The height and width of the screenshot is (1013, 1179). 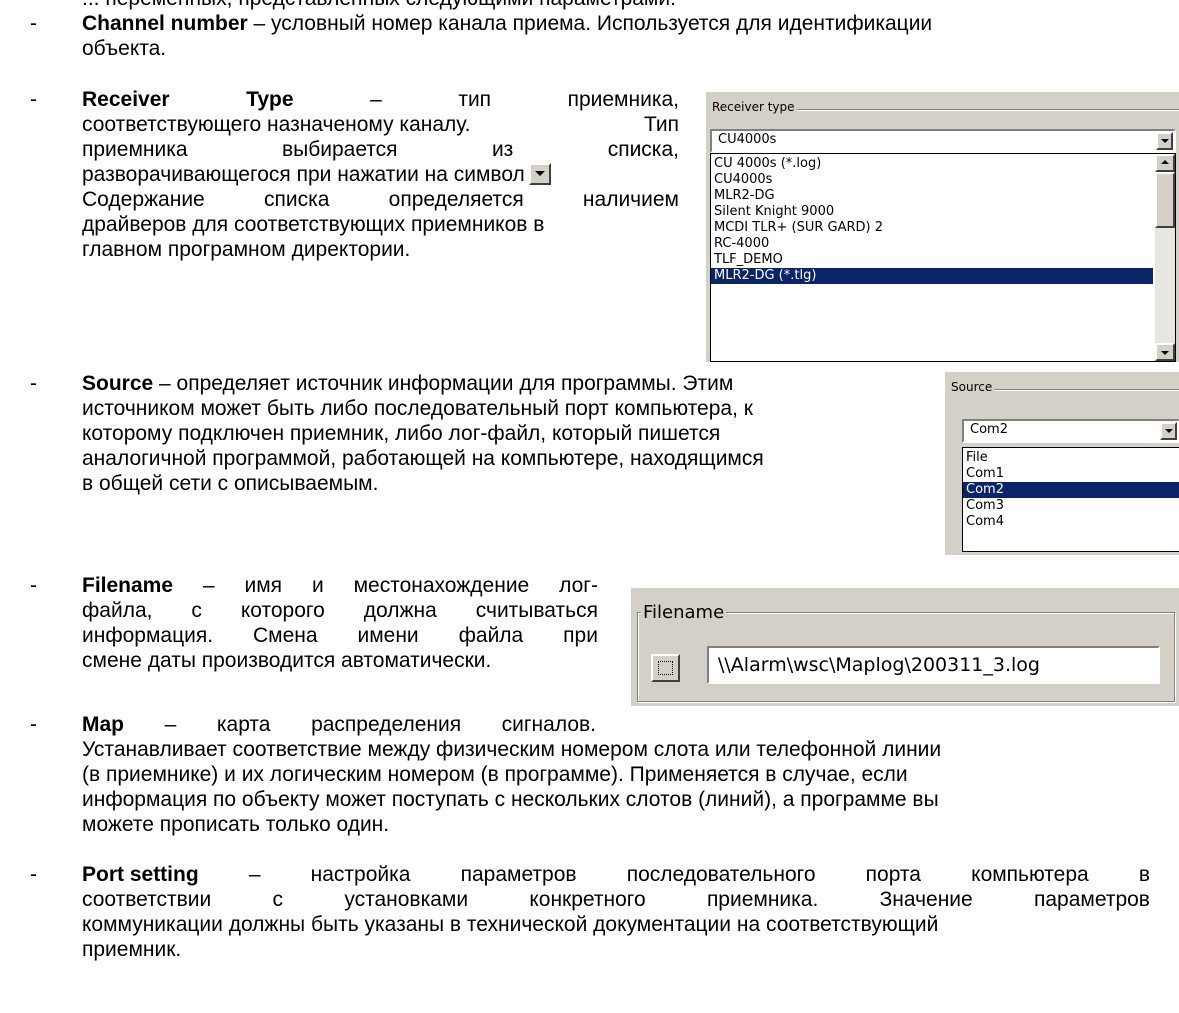 I want to click on list-item: Com3, so click(x=1071, y=506).